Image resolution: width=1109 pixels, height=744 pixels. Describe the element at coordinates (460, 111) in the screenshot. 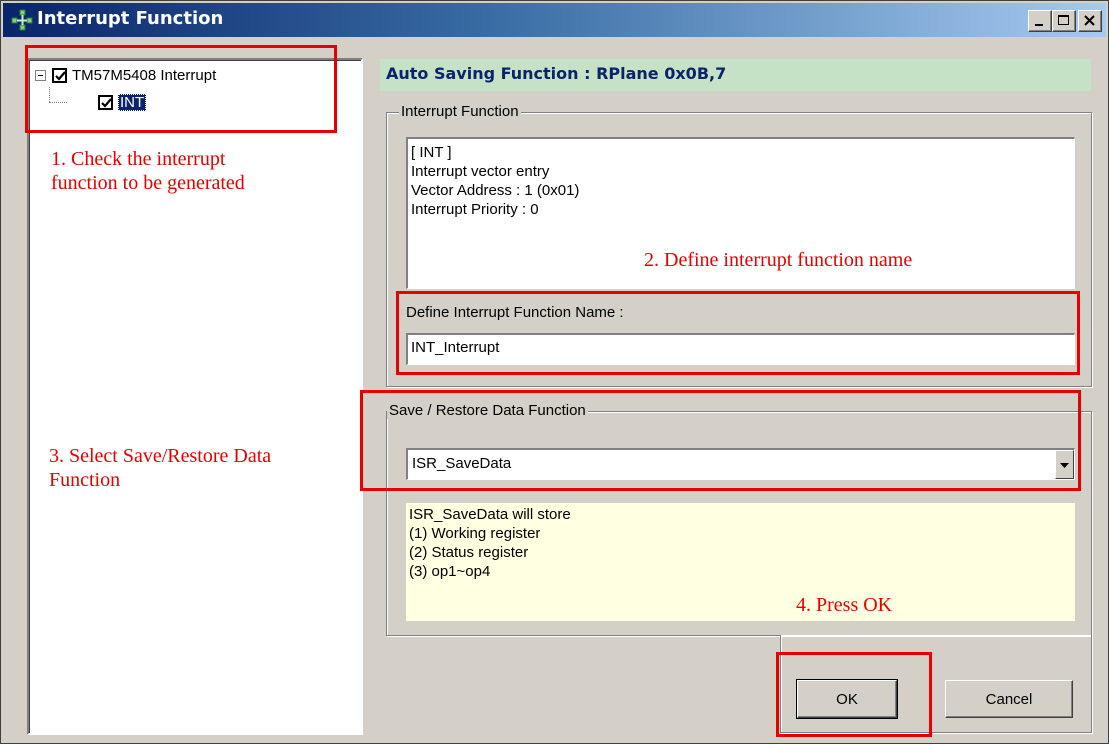

I see `group-legend: Interrupt Function` at that location.